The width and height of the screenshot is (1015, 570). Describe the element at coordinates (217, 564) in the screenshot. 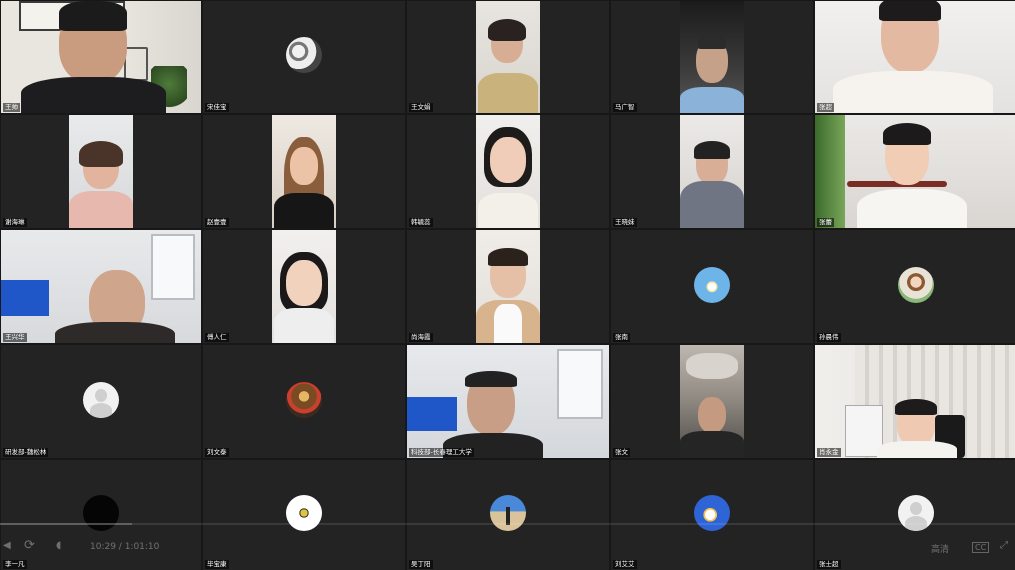

I see `participant-name: 毕宝康` at that location.